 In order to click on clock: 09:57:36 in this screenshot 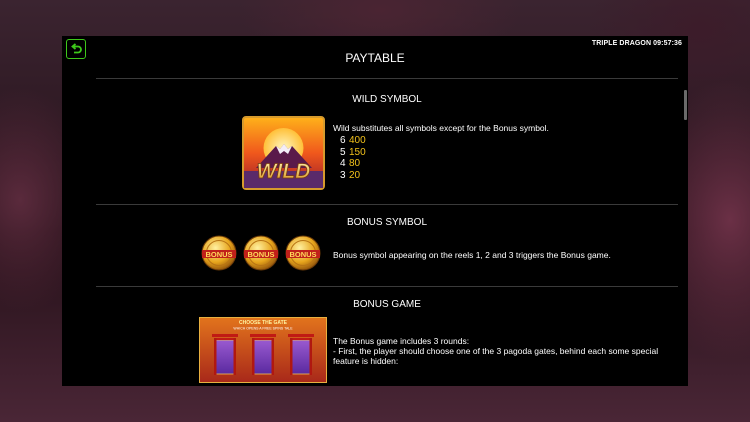, I will do `click(667, 43)`.